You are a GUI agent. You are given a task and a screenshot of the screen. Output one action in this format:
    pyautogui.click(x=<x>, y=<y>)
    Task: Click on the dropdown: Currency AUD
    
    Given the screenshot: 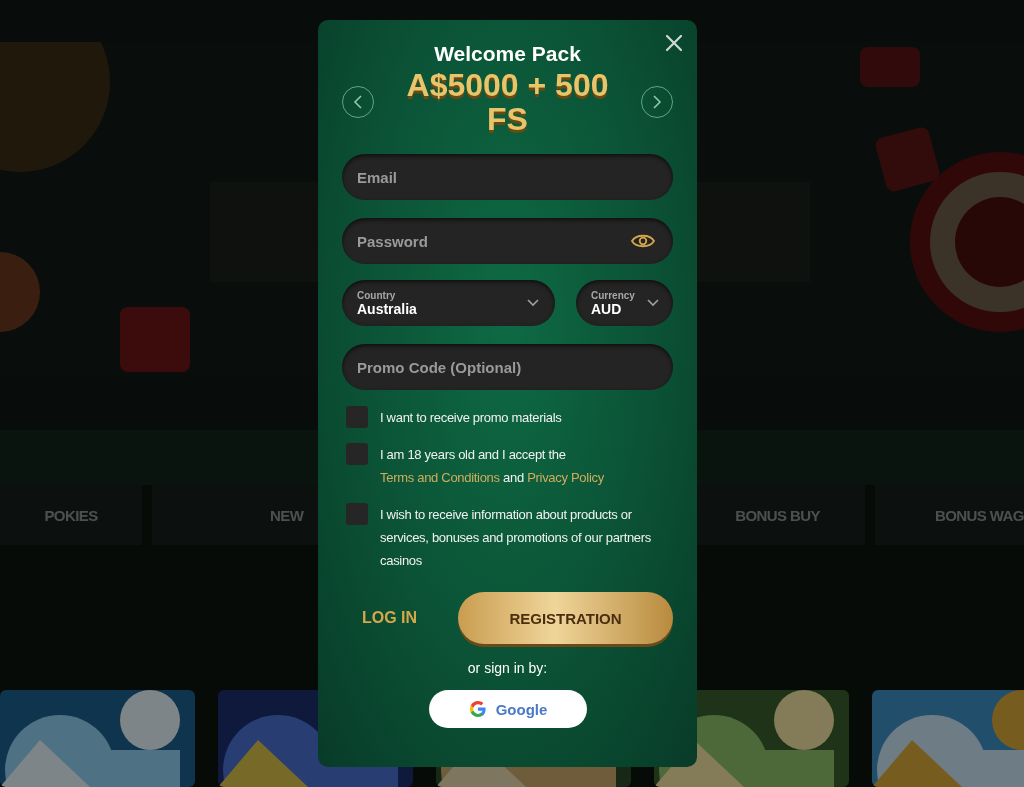 What is the action you would take?
    pyautogui.click(x=624, y=303)
    